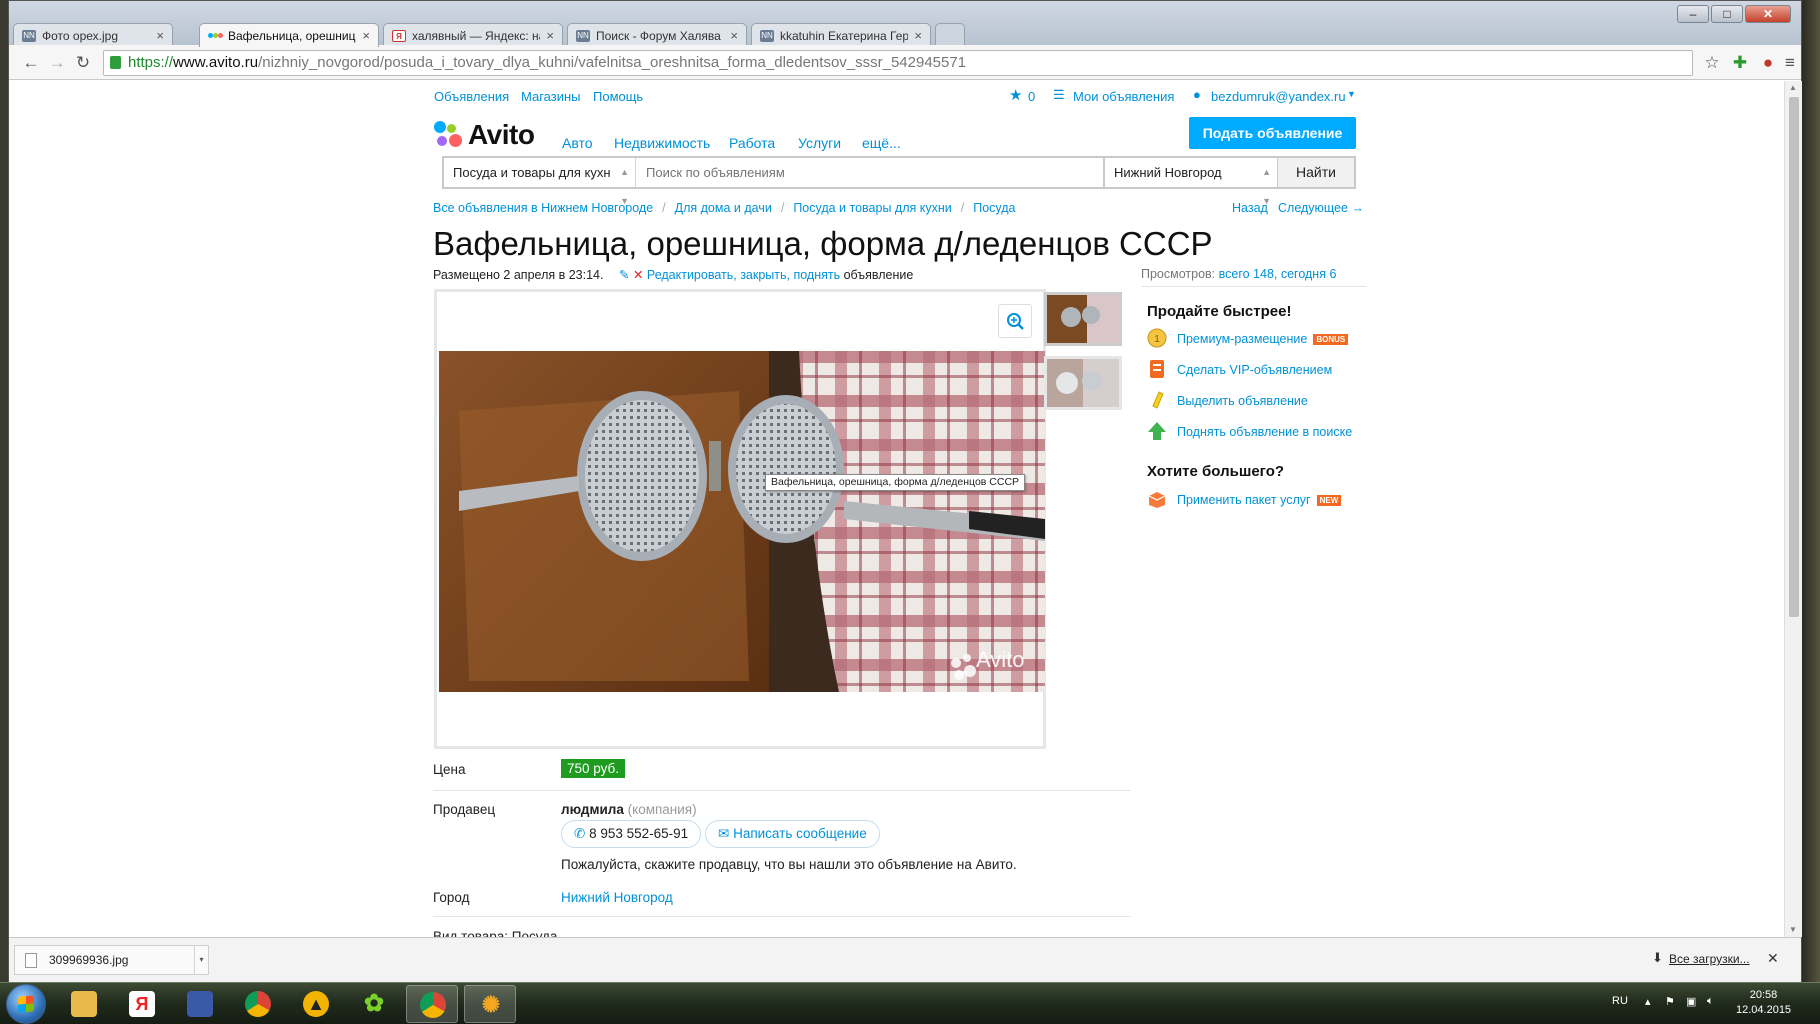 This screenshot has height=1024, width=1820. Describe the element at coordinates (723, 208) in the screenshot. I see `breadcrumb-item: Для дома и дачи` at that location.